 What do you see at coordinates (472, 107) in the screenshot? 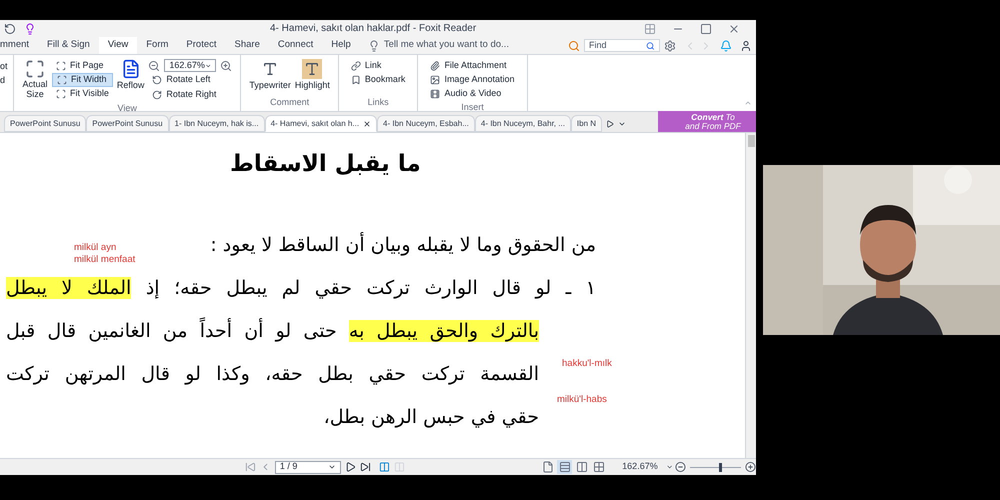
I see `group-label: Insert` at bounding box center [472, 107].